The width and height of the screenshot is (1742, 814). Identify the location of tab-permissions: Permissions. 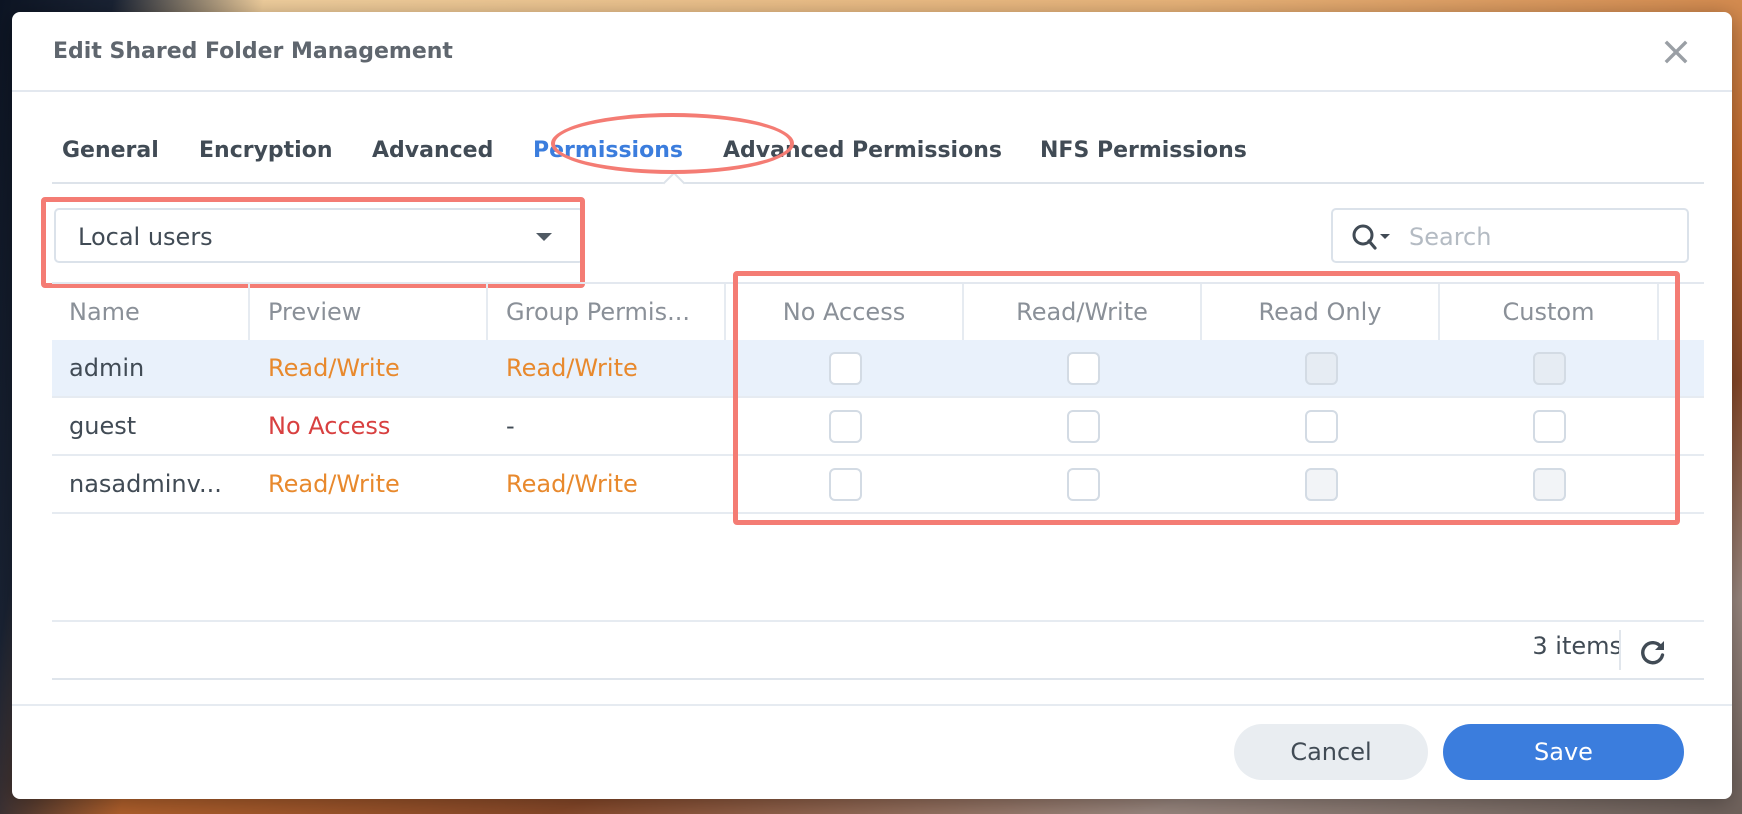
(608, 150).